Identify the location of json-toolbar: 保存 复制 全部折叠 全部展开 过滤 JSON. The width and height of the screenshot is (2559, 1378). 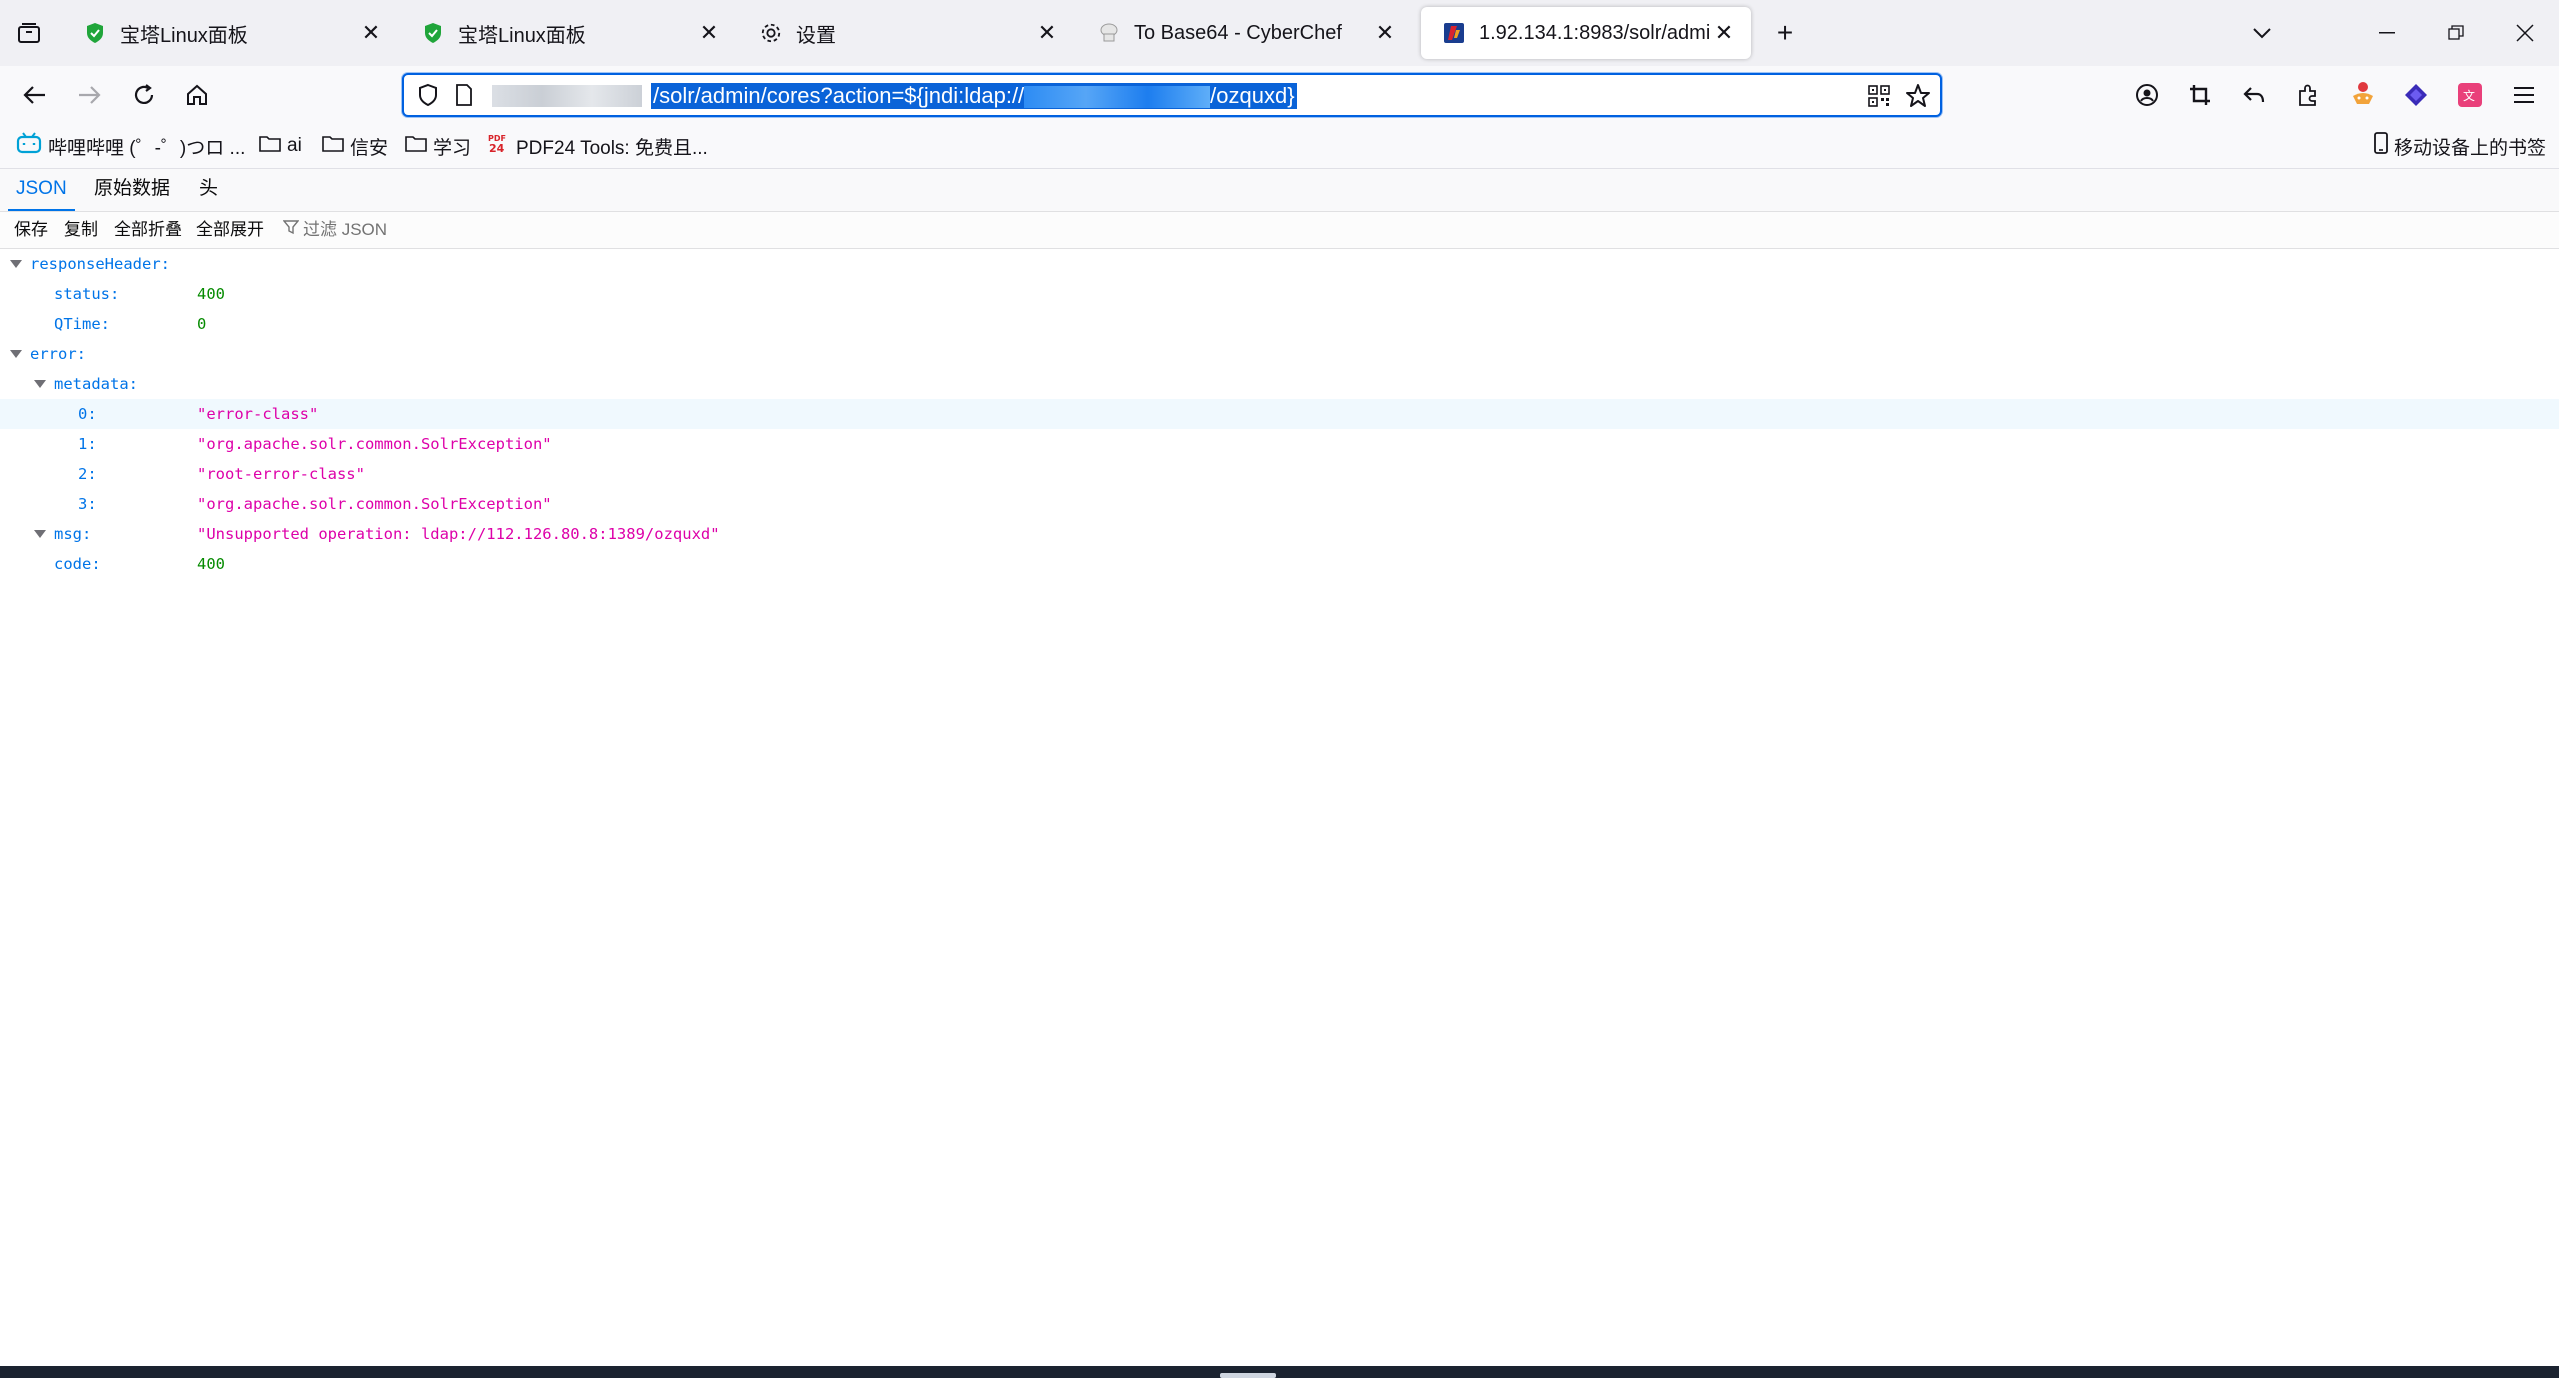
(1279, 230).